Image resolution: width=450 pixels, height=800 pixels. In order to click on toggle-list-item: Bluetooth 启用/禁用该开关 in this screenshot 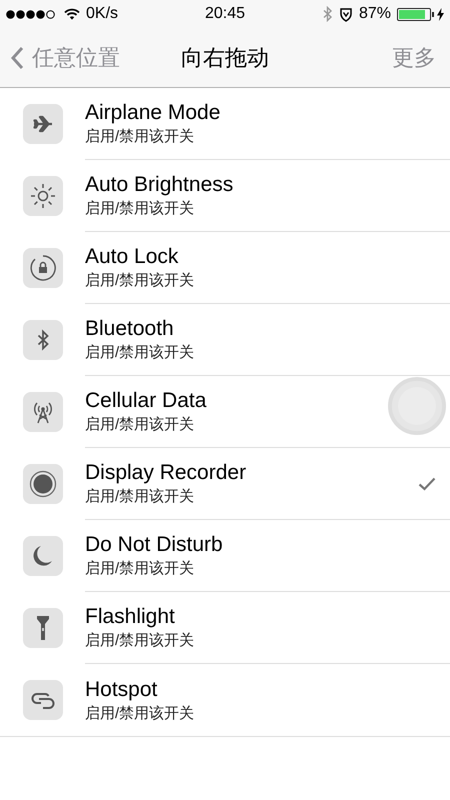, I will do `click(225, 340)`.